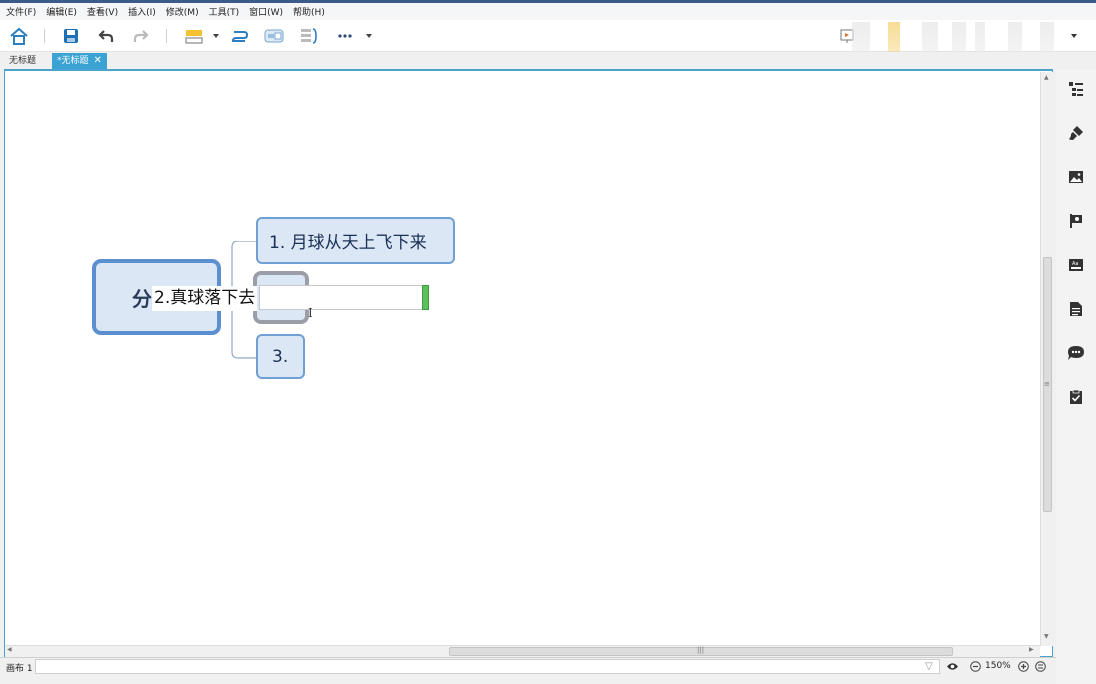  I want to click on label-button: Aa, so click(1076, 265).